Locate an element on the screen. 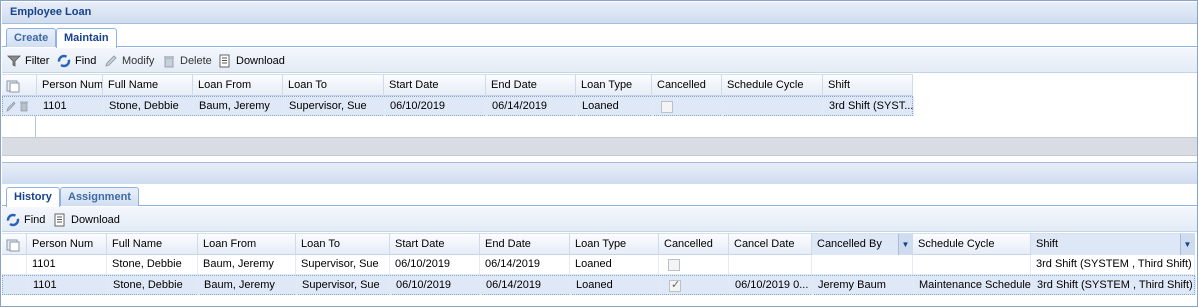 The width and height of the screenshot is (1198, 307). column-header-shift: Shift is located at coordinates (868, 85).